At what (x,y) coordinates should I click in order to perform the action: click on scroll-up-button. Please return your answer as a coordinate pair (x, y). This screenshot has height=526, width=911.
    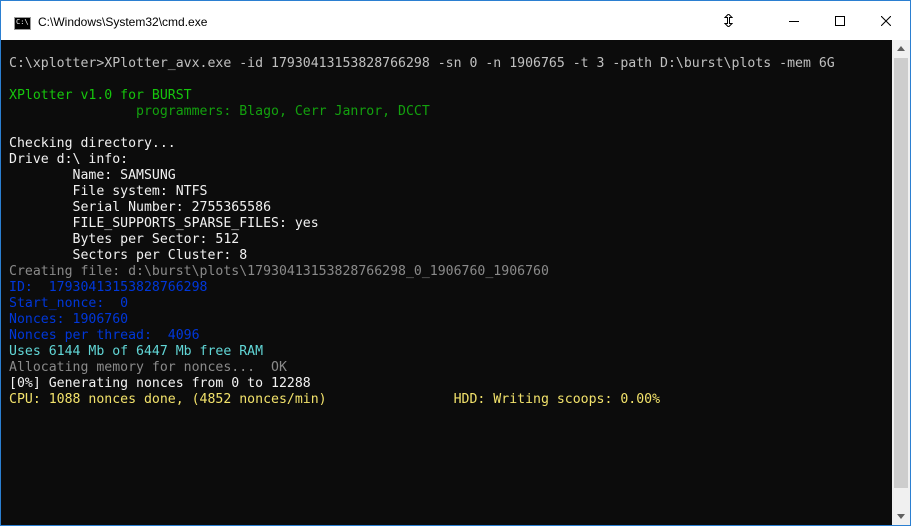
    Looking at the image, I should click on (901, 48).